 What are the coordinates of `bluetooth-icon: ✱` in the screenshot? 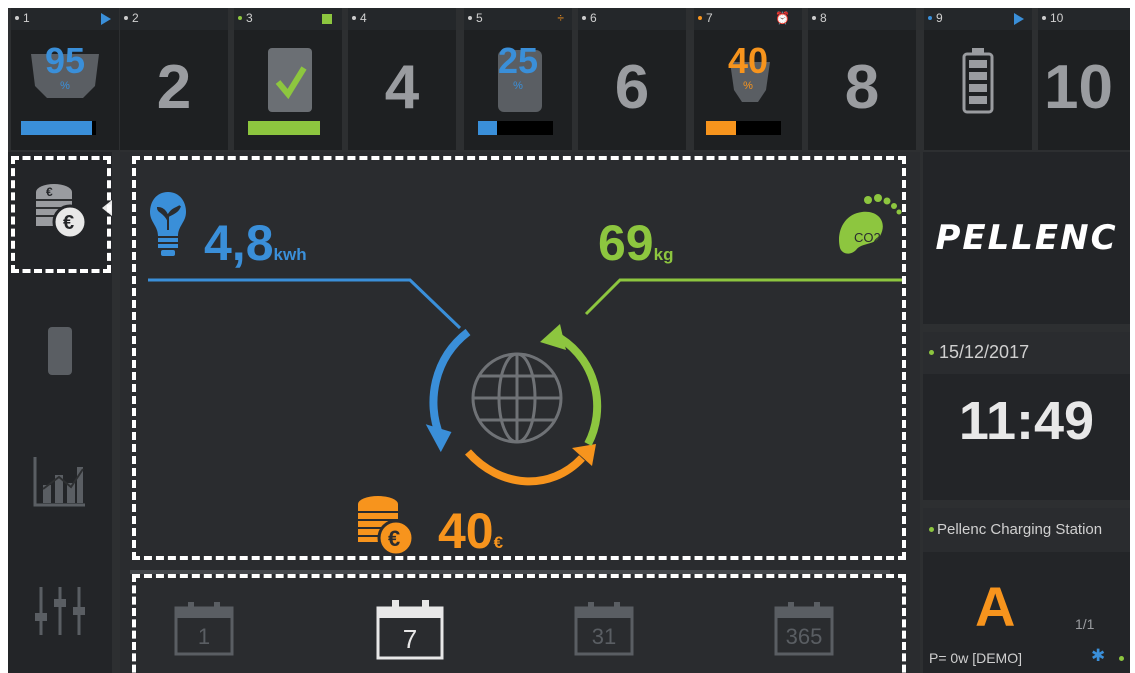 It's located at (1098, 655).